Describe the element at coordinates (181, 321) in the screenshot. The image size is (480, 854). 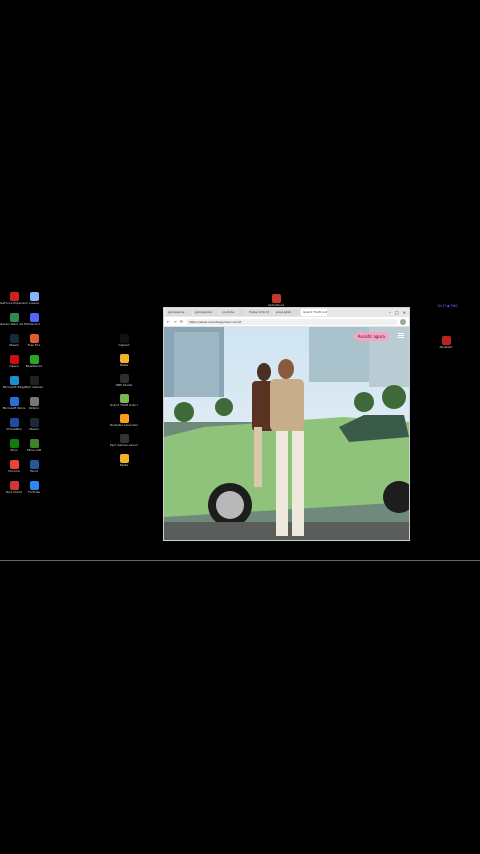
I see `reload-button: ⟳` at that location.